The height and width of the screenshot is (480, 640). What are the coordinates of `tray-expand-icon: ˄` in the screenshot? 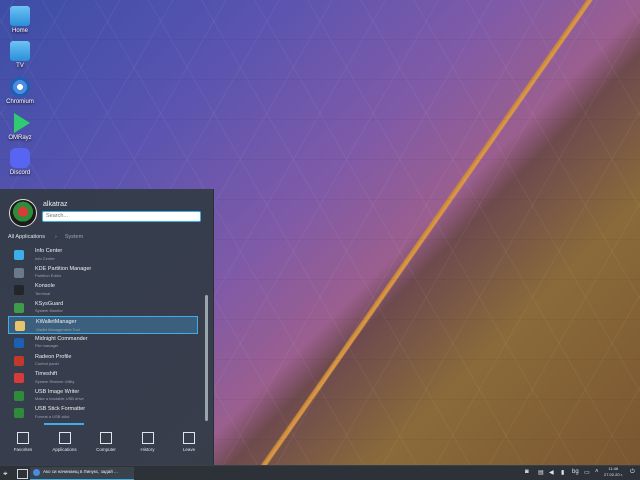 It's located at (597, 472).